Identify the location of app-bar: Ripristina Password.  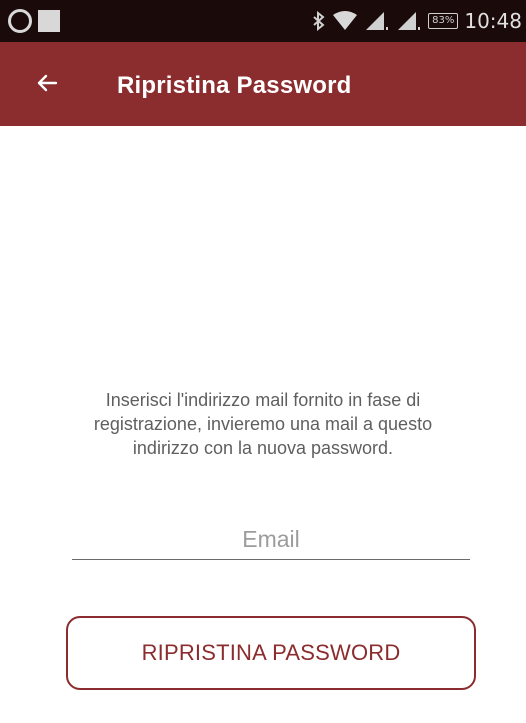
(263, 84).